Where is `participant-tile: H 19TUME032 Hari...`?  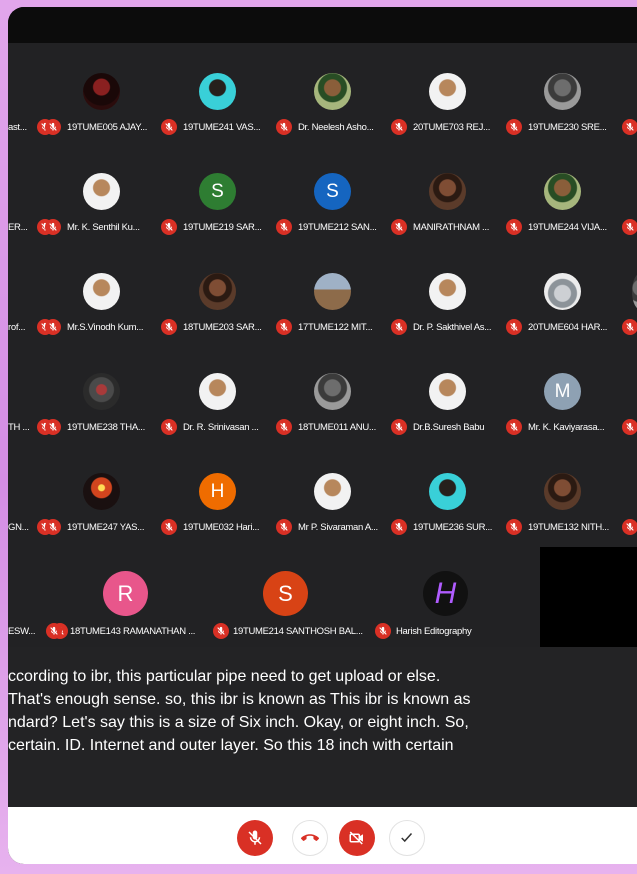 participant-tile: H 19TUME032 Hari... is located at coordinates (219, 493).